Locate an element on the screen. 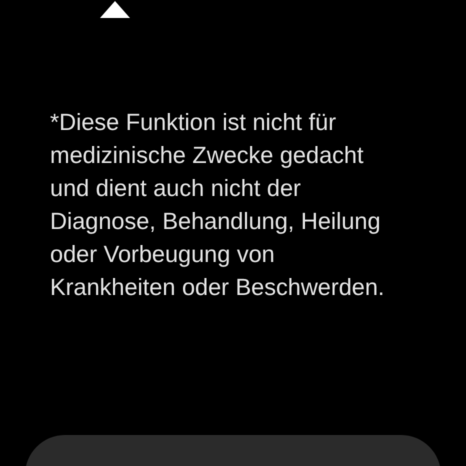  up-arrow-icon is located at coordinates (115, 9).